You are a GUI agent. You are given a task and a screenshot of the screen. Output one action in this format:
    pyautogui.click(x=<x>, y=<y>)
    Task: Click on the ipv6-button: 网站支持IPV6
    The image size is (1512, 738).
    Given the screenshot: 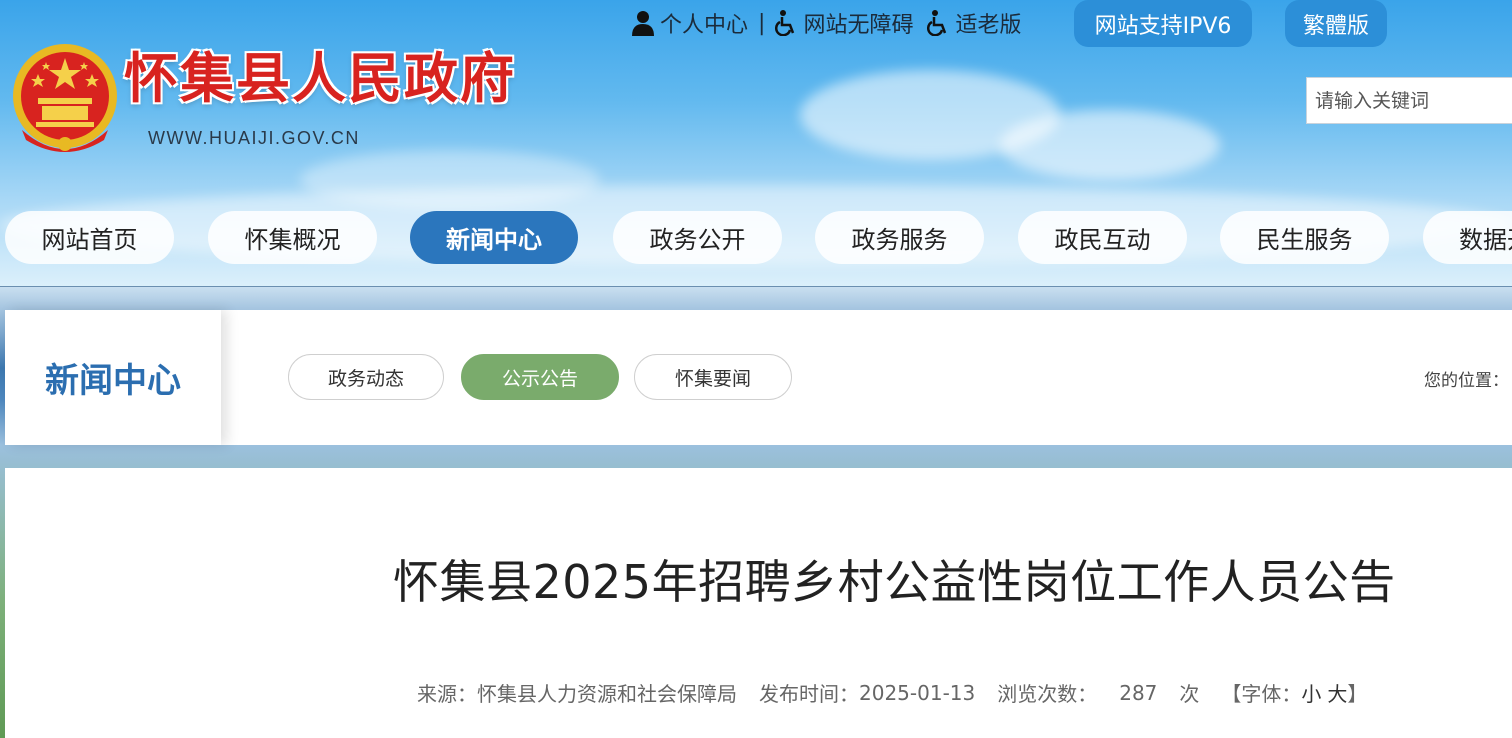 What is the action you would take?
    pyautogui.click(x=1163, y=23)
    